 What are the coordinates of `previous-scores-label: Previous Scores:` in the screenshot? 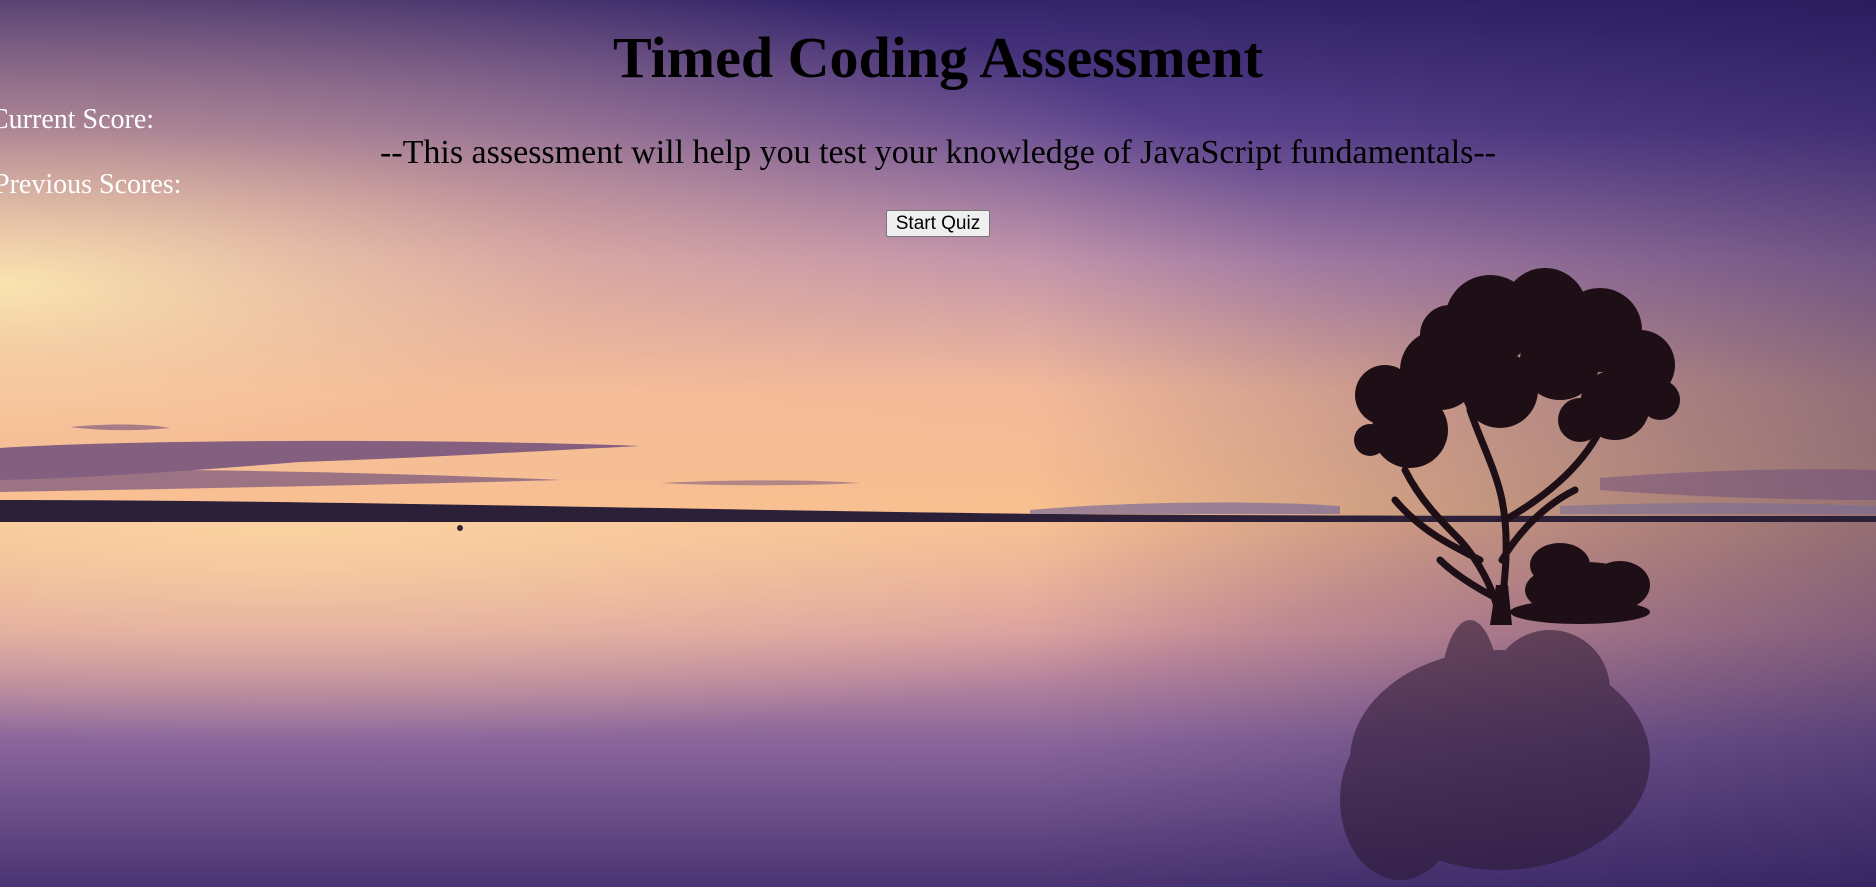 It's located at (91, 184).